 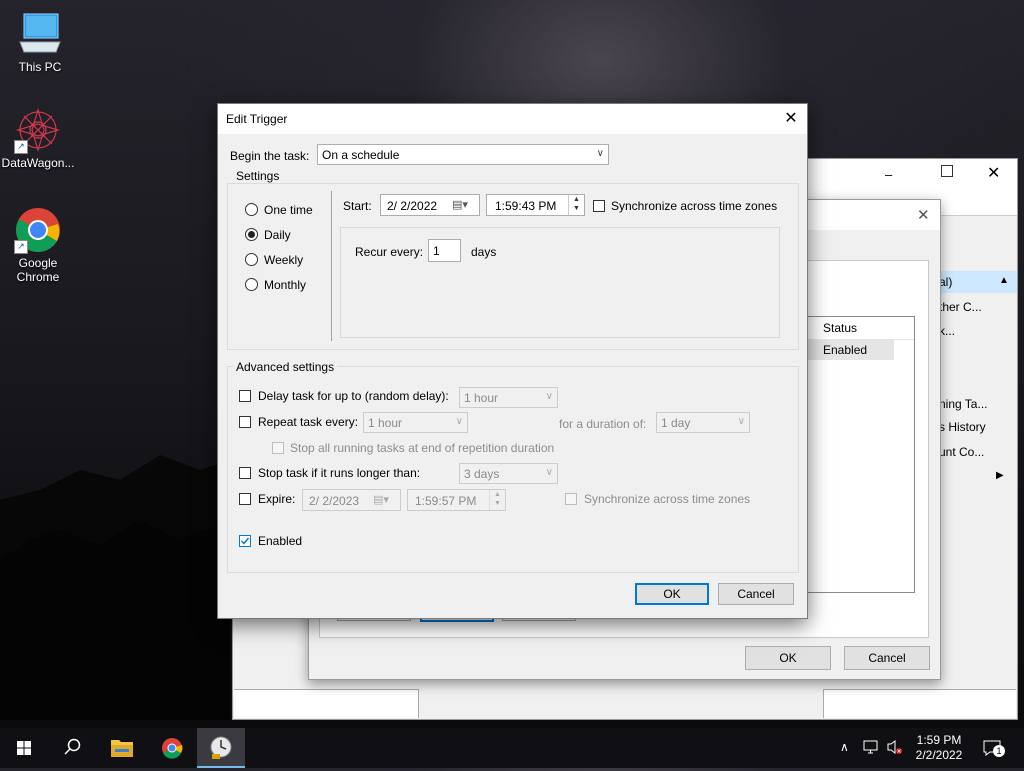 I want to click on expire-time-value: 1:59:57 PM, so click(x=446, y=501).